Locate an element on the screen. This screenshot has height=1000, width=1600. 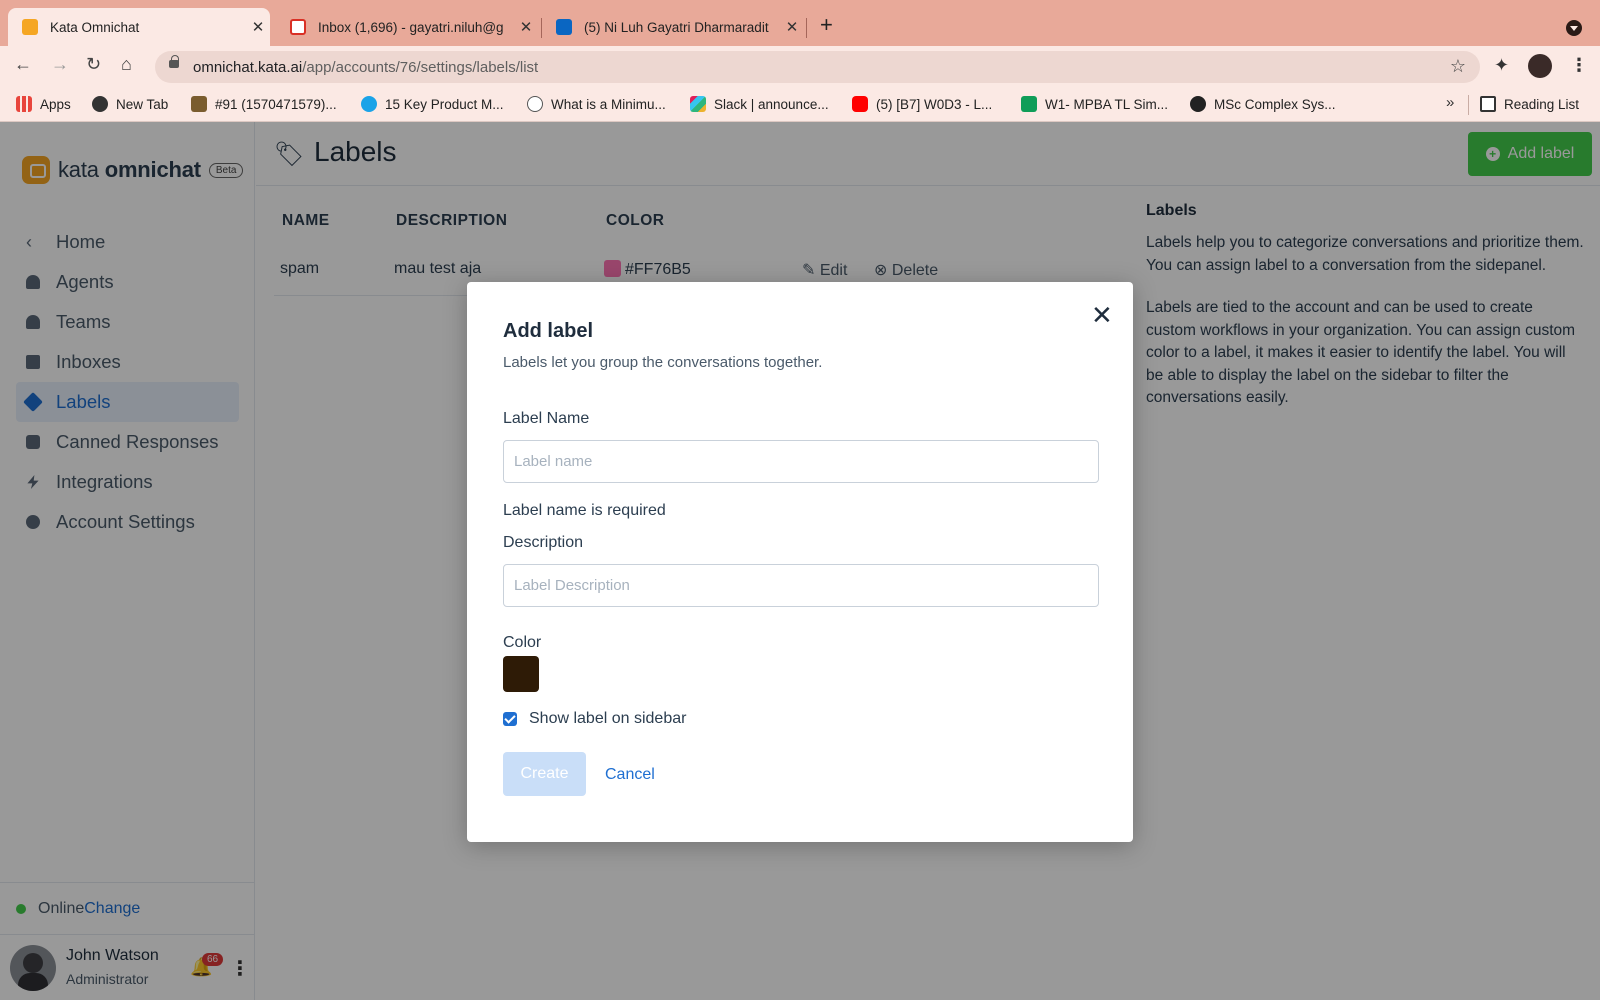
lock-icon is located at coordinates (174, 61).